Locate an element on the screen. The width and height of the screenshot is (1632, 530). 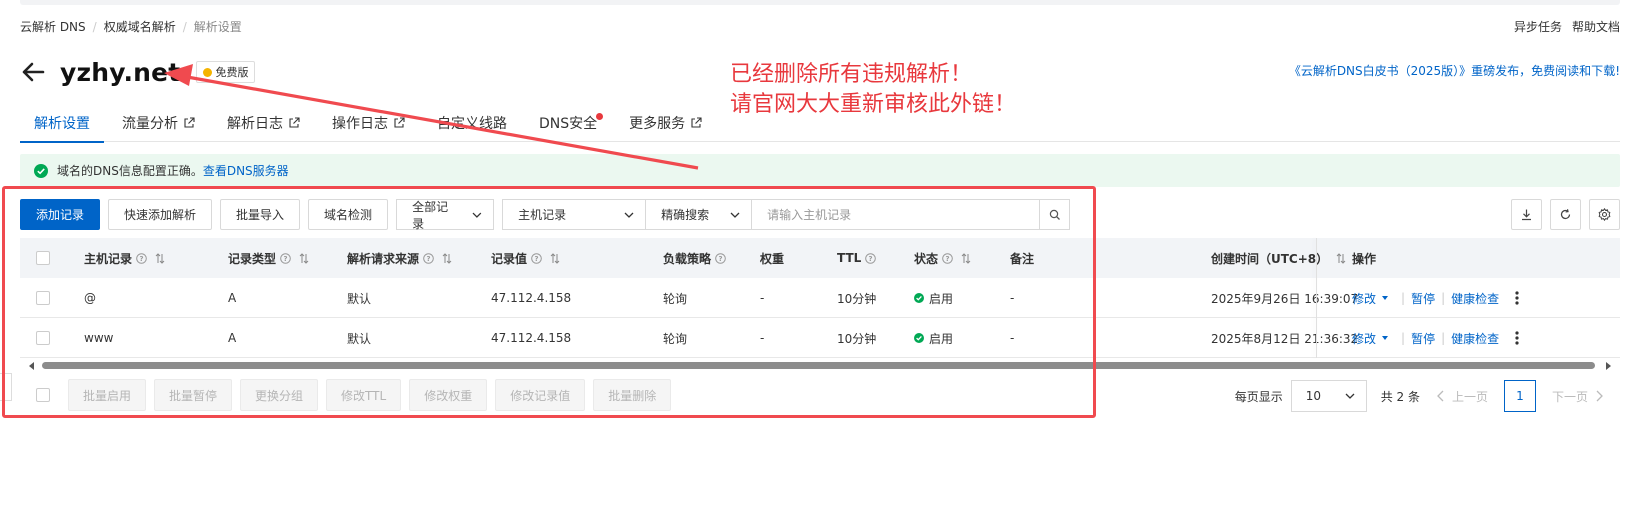
cell-value: 47.112.4.158 is located at coordinates (531, 298).